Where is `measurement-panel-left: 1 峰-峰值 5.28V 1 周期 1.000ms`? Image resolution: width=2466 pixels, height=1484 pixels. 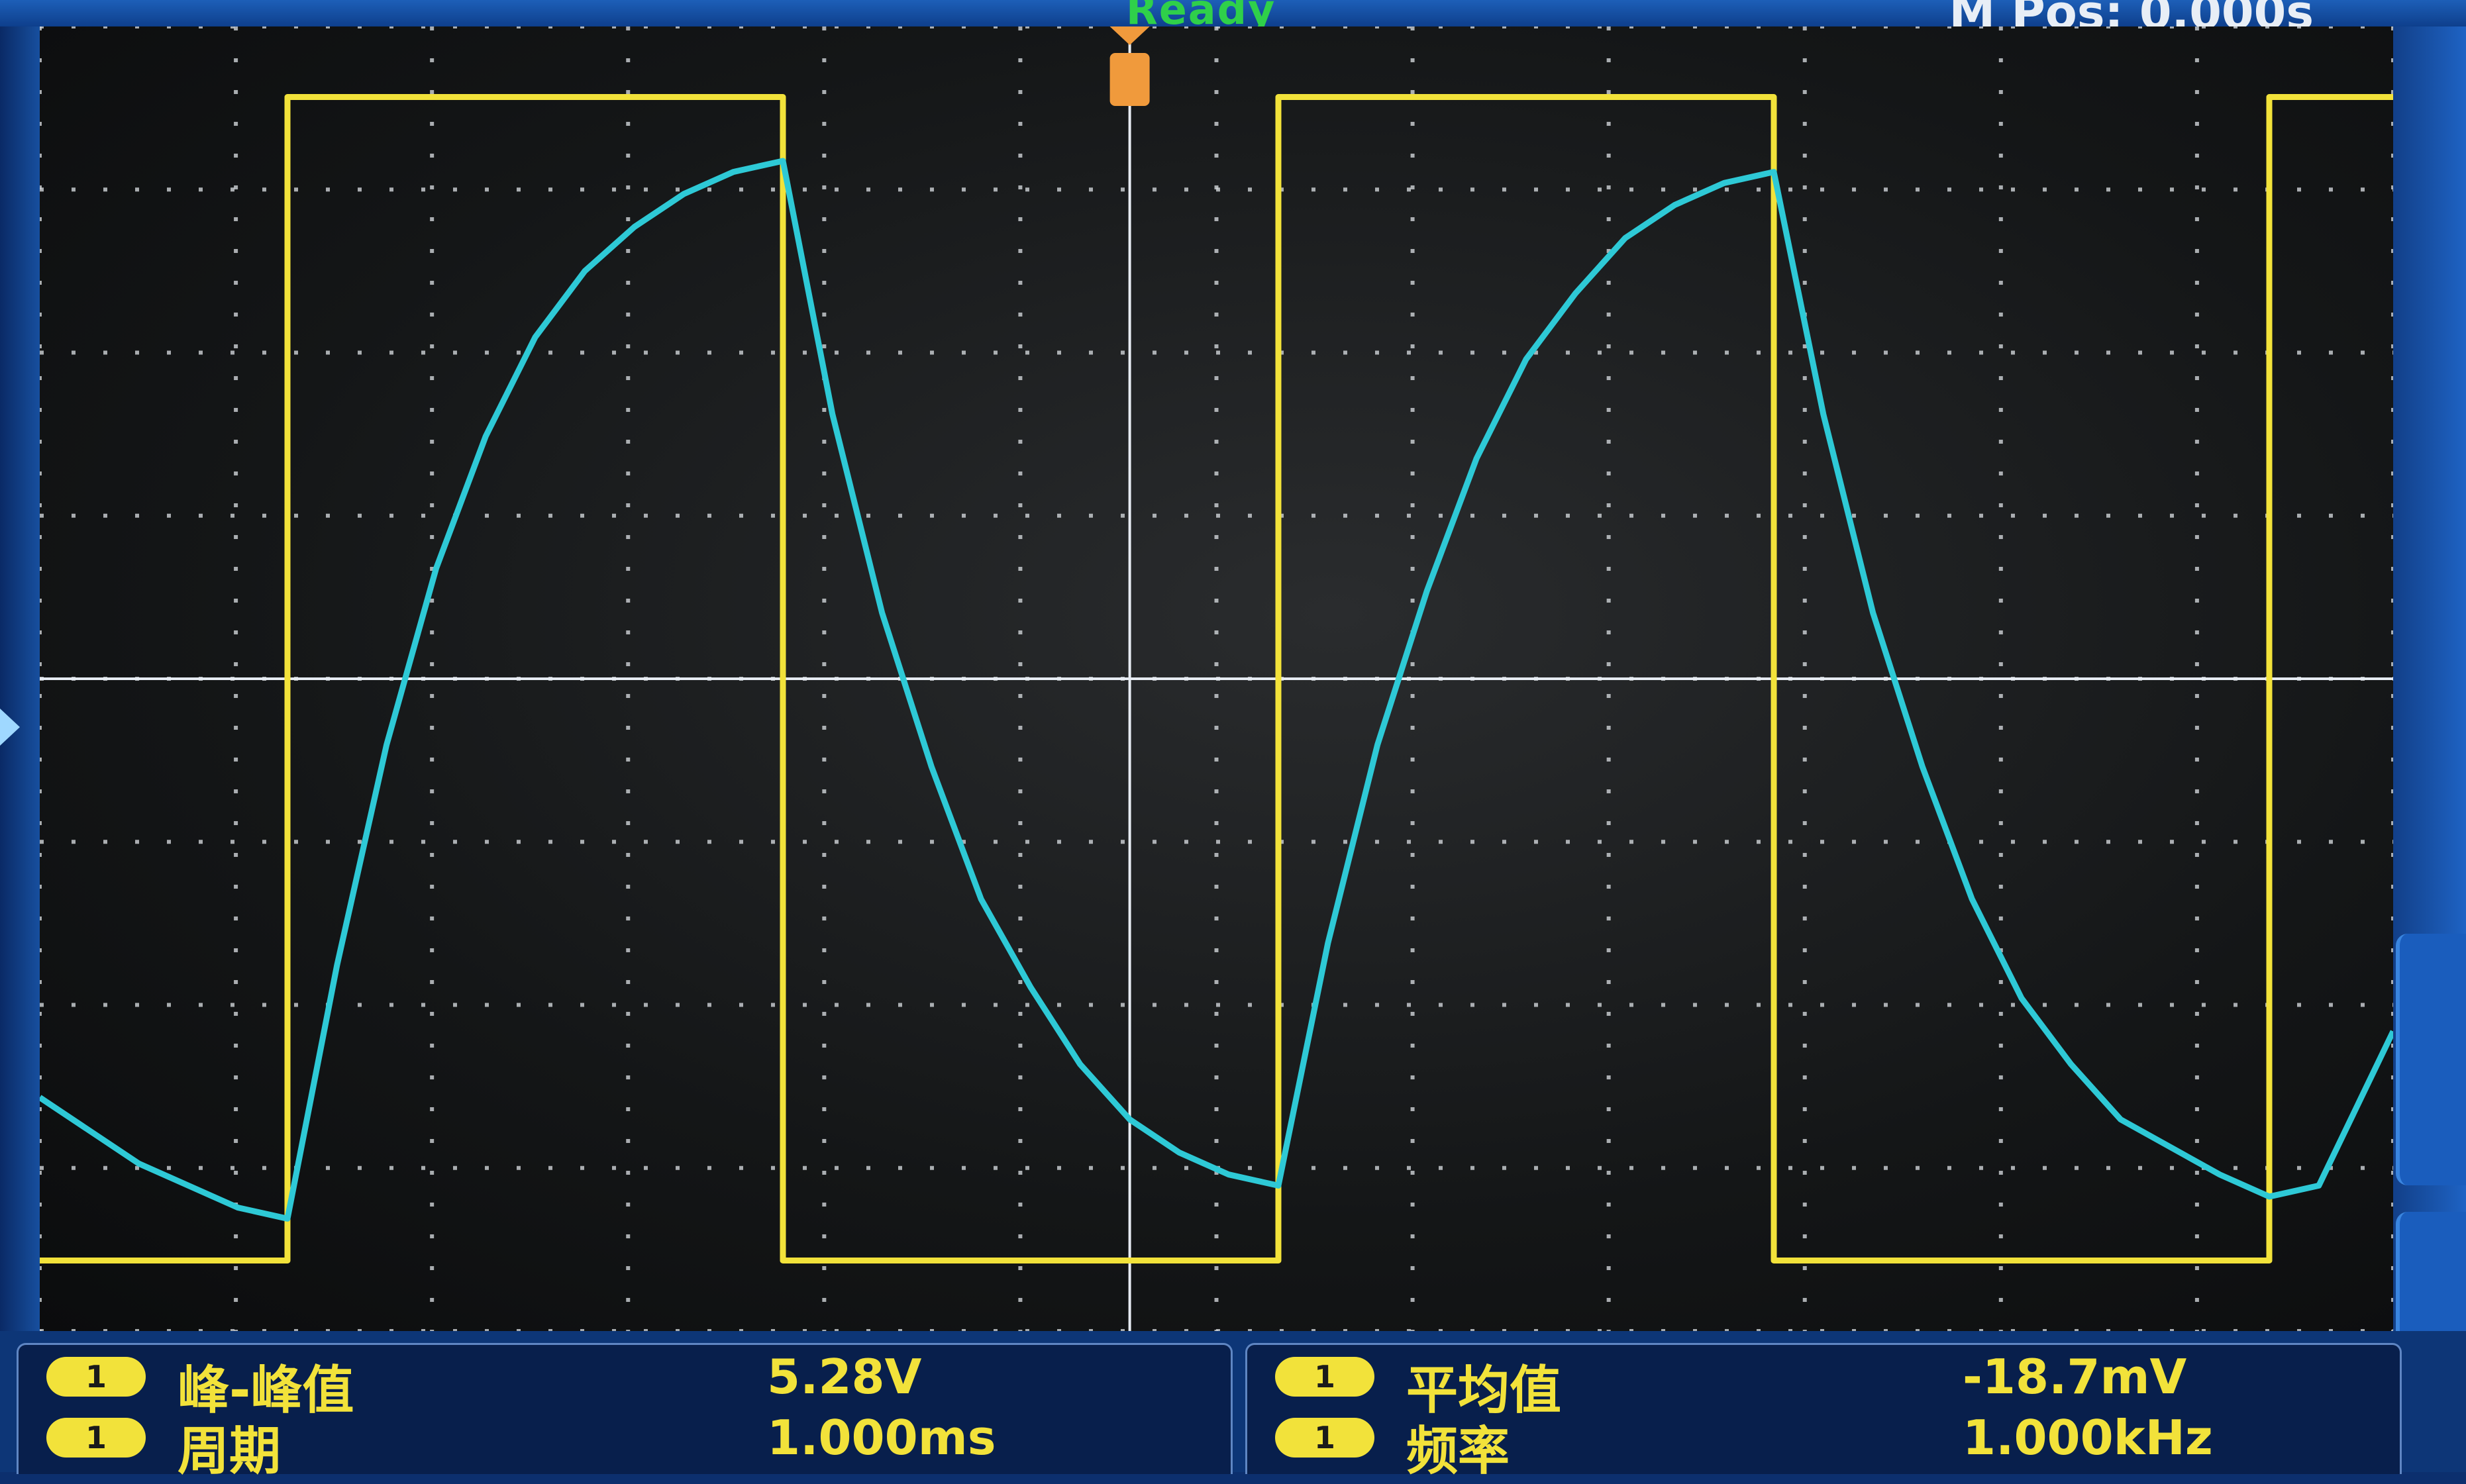
measurement-panel-left: 1 峰-峰值 5.28V 1 周期 1.000ms is located at coordinates (625, 1412).